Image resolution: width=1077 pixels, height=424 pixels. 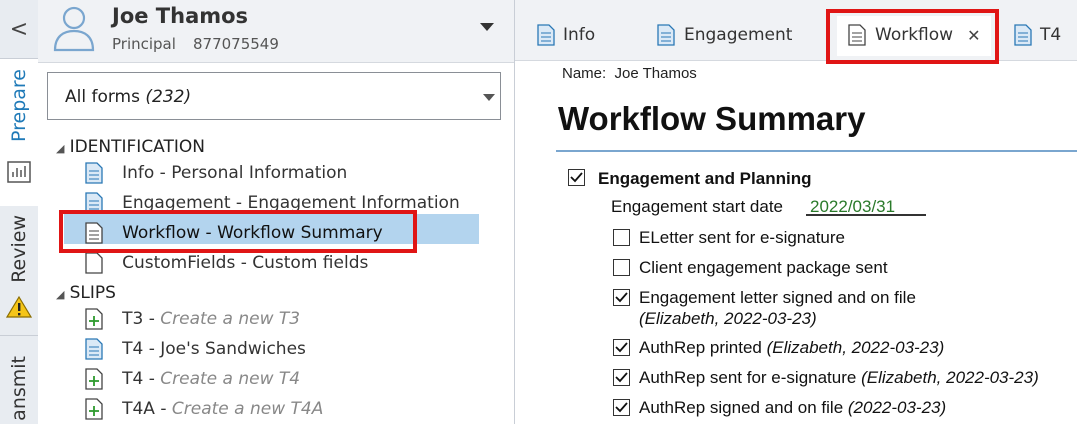 I want to click on tab-review: Review, so click(x=19, y=271).